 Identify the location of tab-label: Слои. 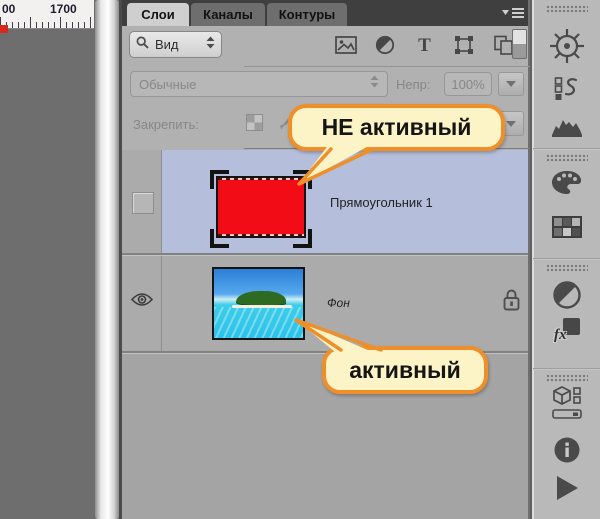
(158, 14).